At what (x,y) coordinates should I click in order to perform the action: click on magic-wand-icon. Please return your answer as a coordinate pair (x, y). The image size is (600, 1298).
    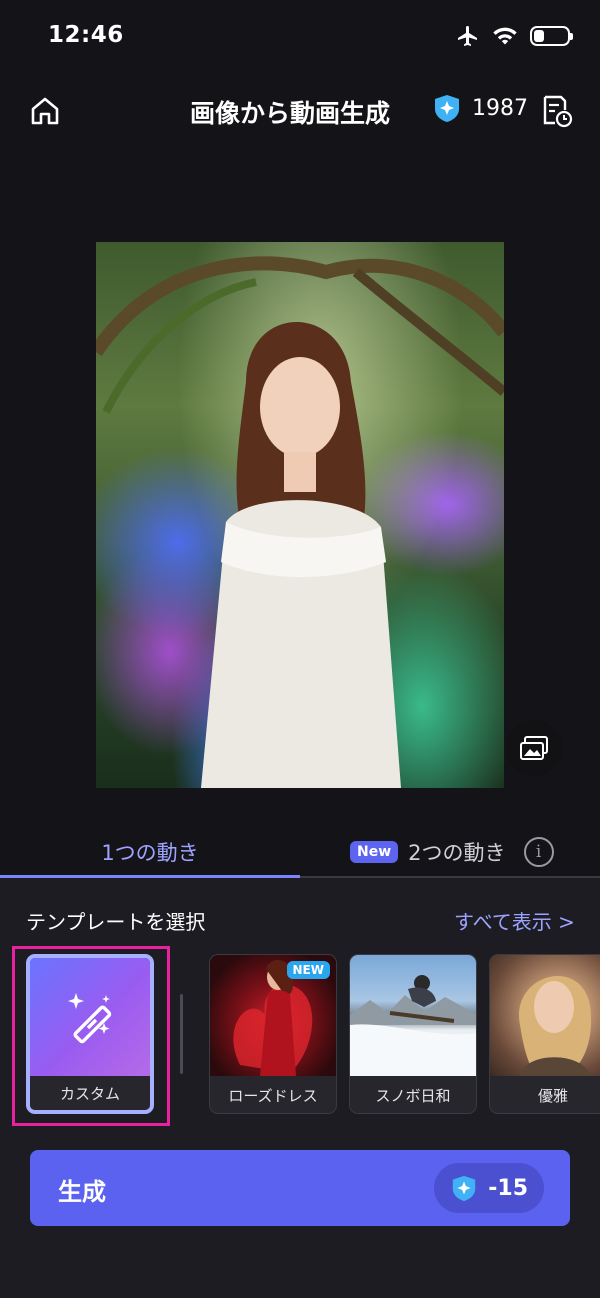
    Looking at the image, I should click on (90, 1018).